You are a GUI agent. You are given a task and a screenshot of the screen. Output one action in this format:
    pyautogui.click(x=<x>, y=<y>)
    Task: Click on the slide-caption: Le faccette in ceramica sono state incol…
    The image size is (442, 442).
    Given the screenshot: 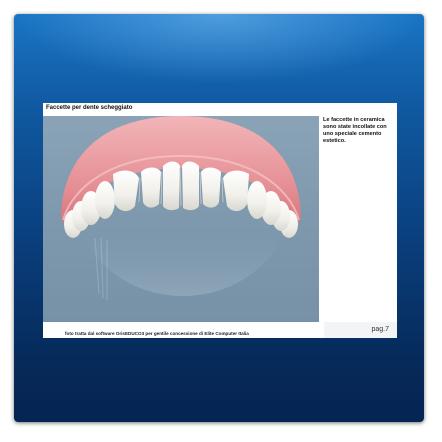 What is the action you would take?
    pyautogui.click(x=355, y=130)
    